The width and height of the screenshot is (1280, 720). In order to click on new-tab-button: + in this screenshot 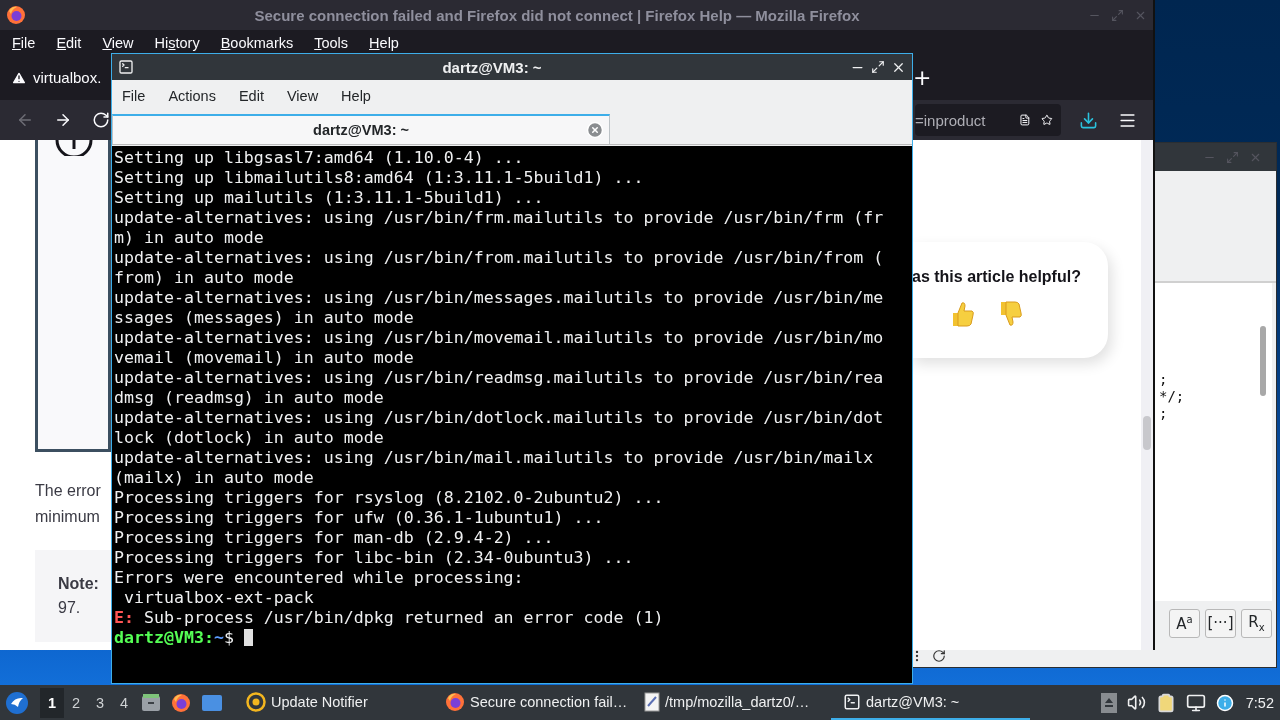, I will do `click(922, 77)`.